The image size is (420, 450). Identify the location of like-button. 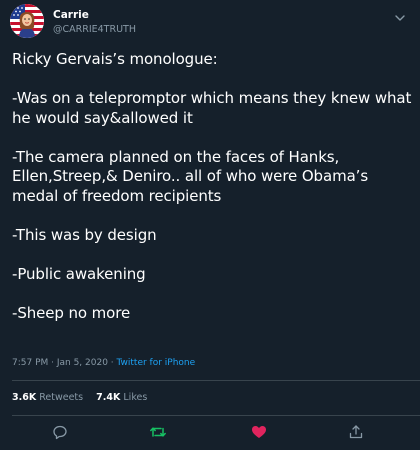
(259, 432).